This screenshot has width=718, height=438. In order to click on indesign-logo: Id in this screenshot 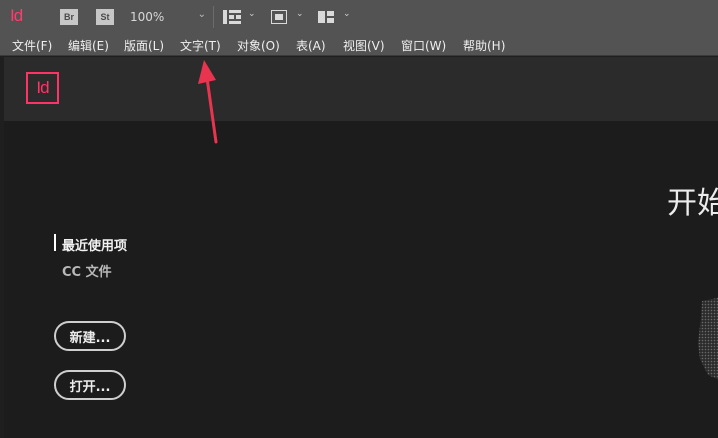, I will do `click(42, 88)`.